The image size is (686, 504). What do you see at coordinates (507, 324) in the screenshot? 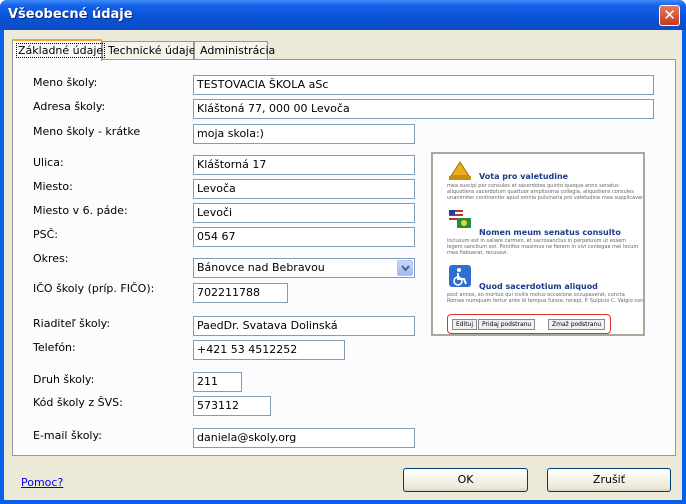
I see `preview-add-page-button: Pridaj podstranu` at bounding box center [507, 324].